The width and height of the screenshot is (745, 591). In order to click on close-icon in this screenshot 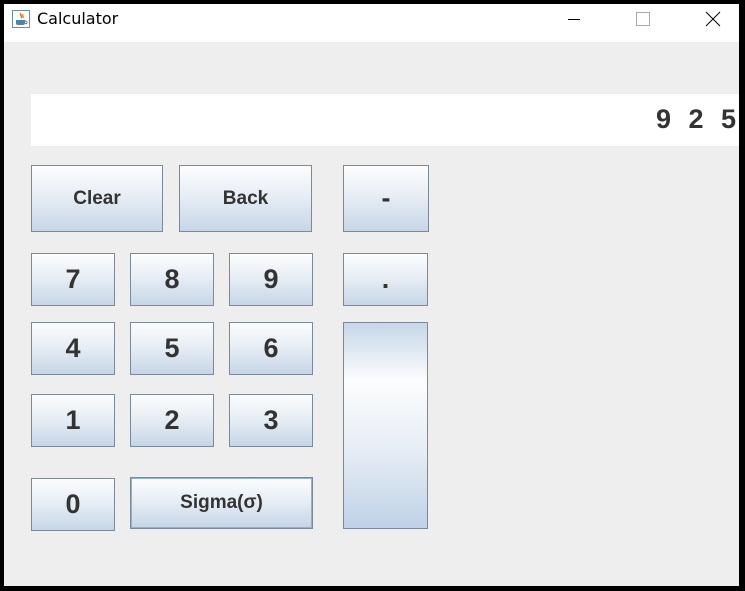, I will do `click(713, 19)`.